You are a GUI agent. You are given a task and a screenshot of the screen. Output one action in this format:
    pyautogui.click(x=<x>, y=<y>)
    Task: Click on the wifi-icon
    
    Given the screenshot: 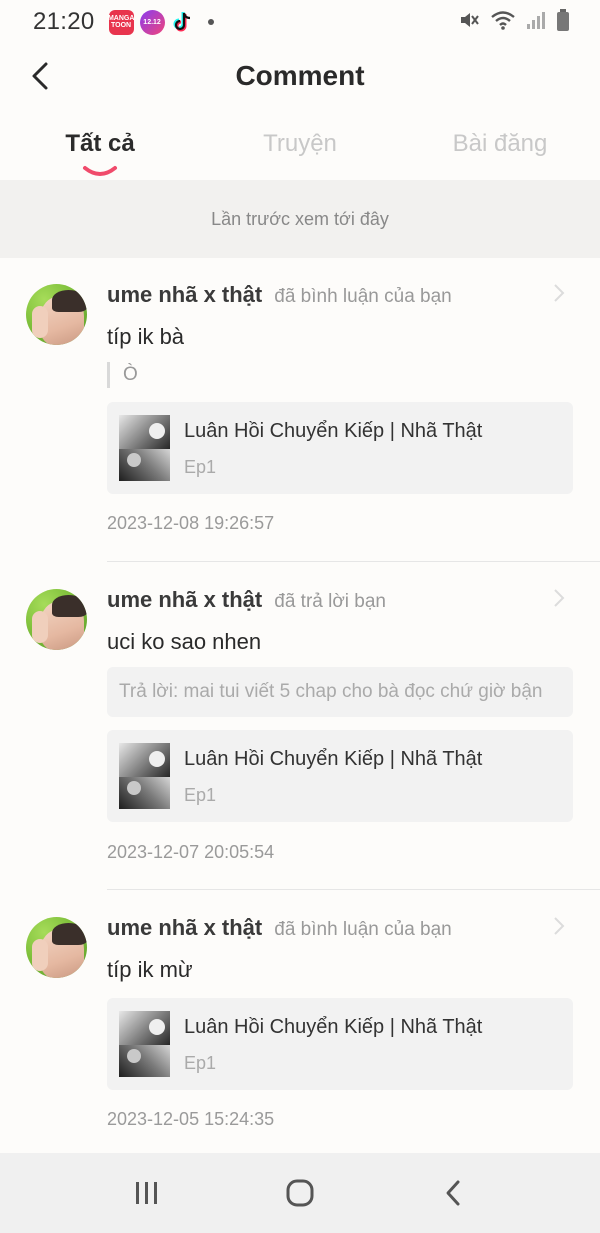 What is the action you would take?
    pyautogui.click(x=503, y=22)
    